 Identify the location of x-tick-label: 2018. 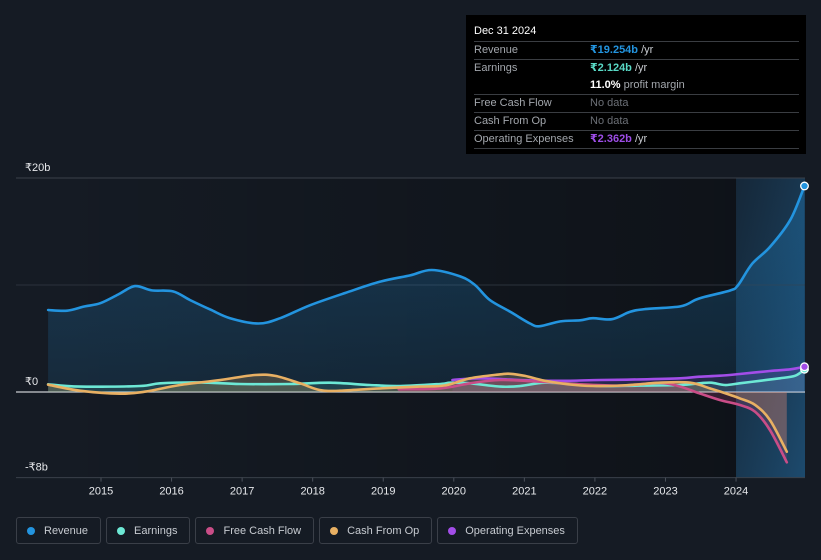
(312, 492).